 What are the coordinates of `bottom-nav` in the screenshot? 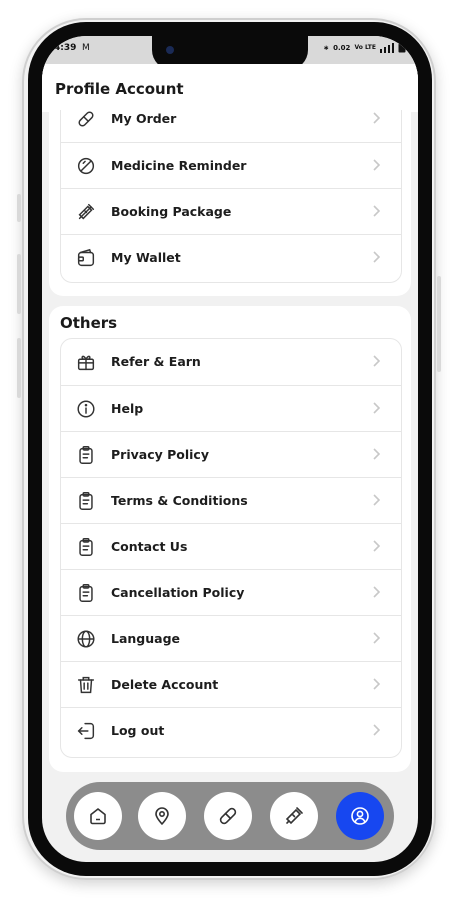 It's located at (230, 816).